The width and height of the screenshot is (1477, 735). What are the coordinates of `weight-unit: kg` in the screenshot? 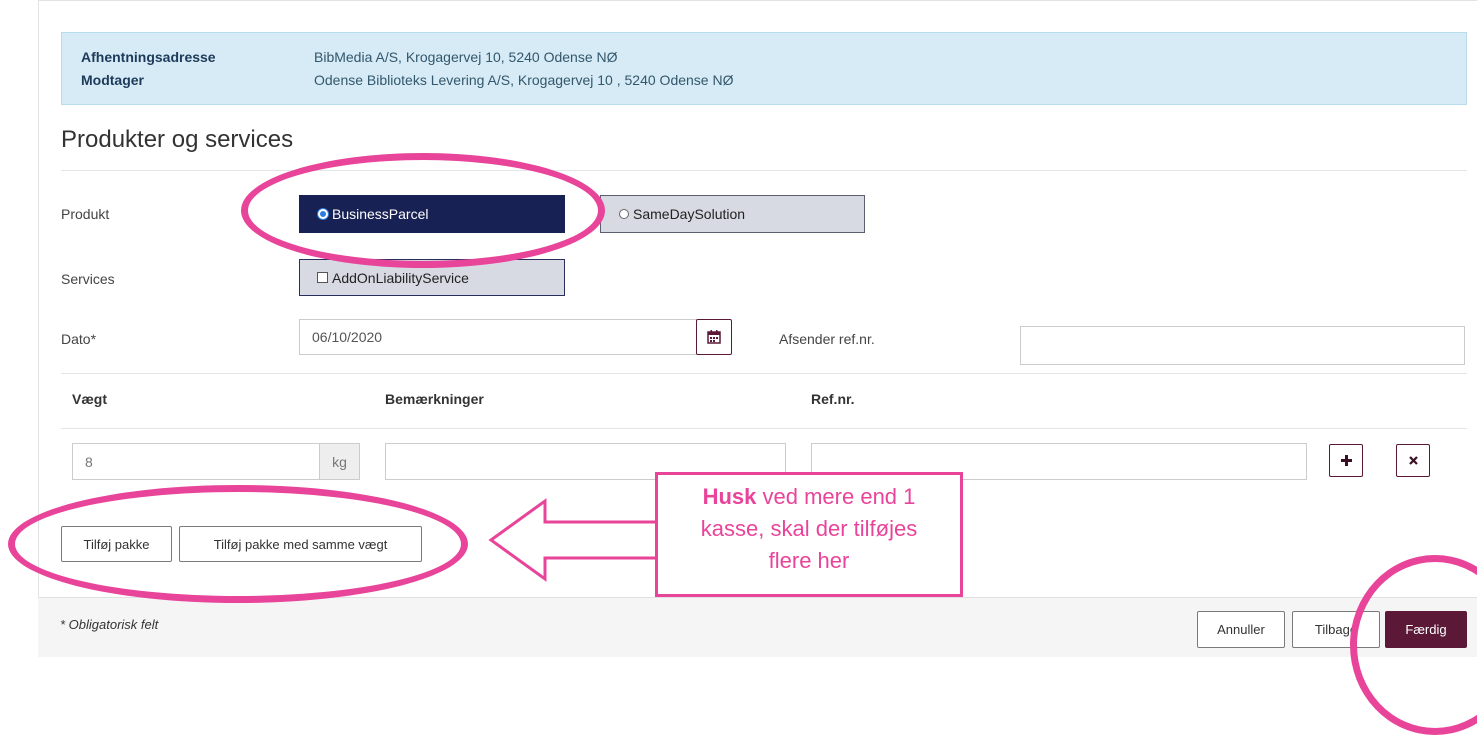 It's located at (339, 461).